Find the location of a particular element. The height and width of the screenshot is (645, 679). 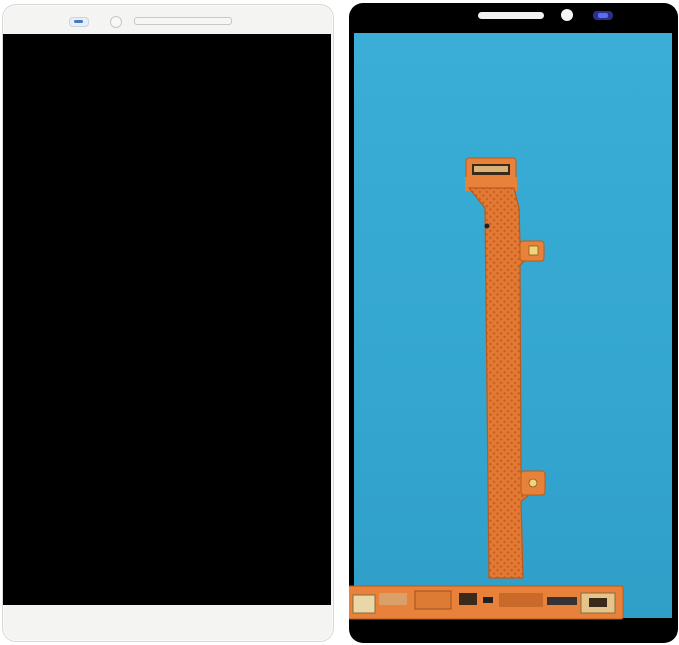

earpiece-speaker-slot is located at coordinates (183, 21).